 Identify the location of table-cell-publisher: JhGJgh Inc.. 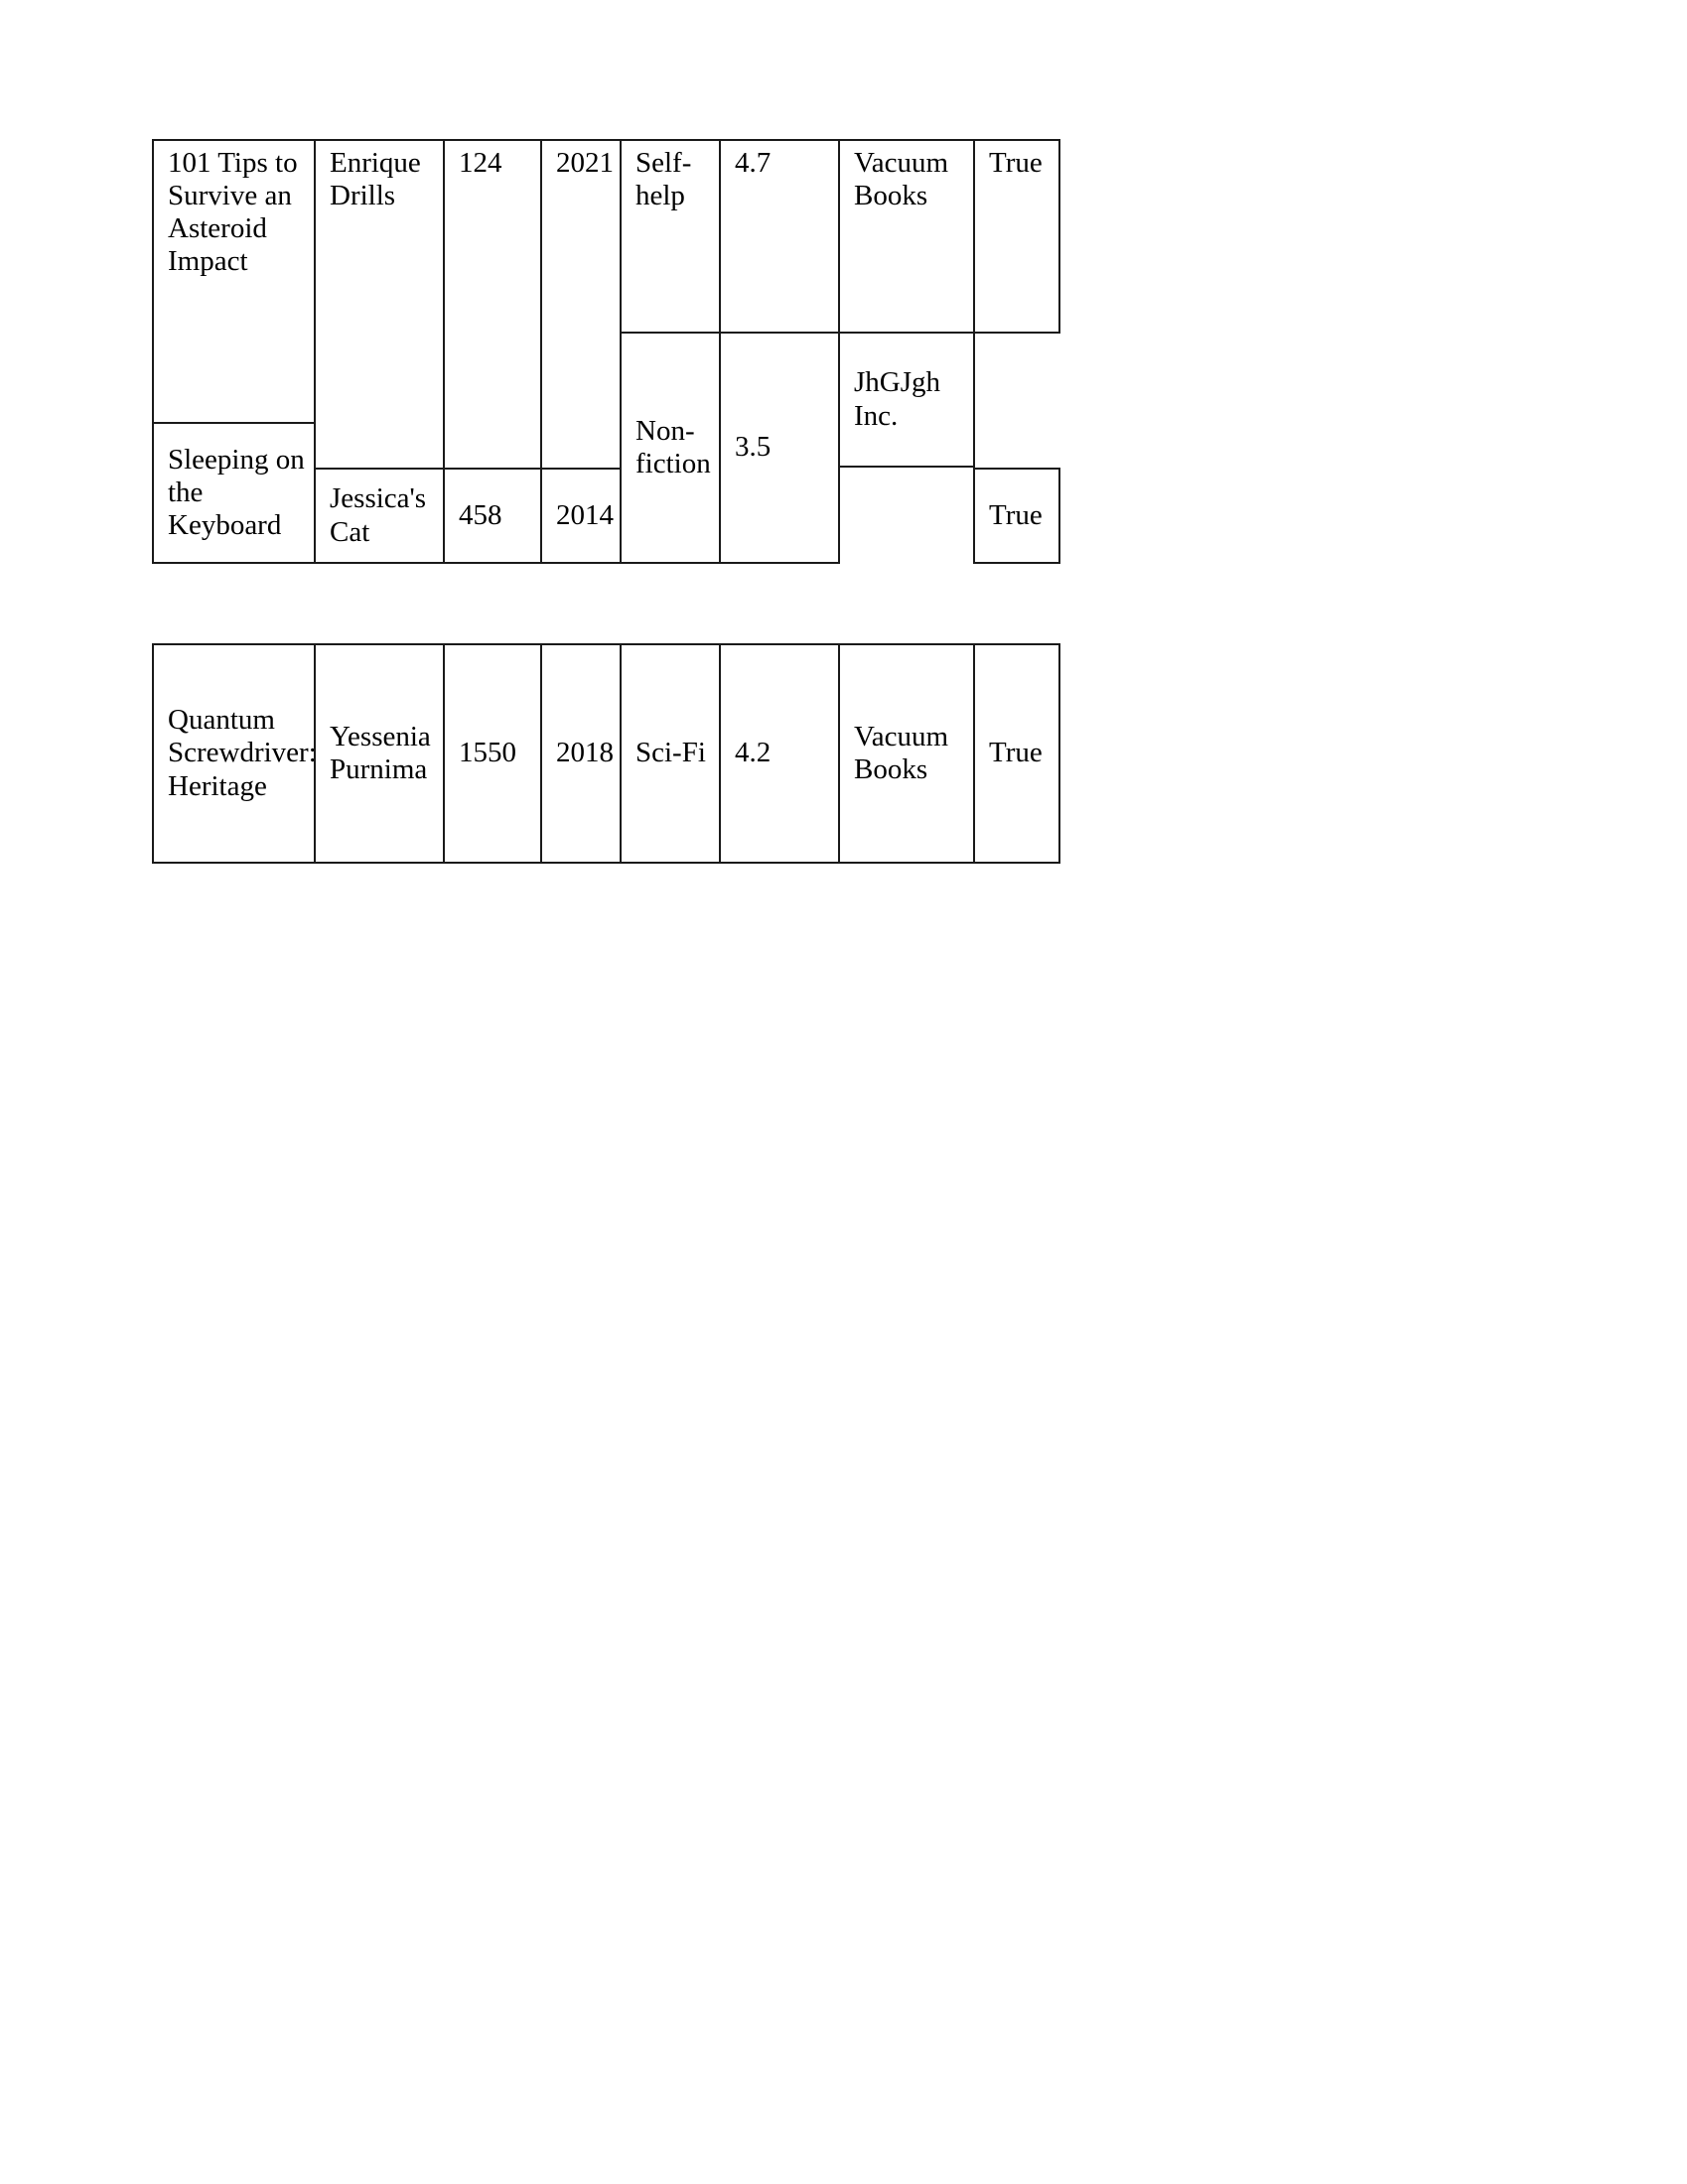
(906, 400).